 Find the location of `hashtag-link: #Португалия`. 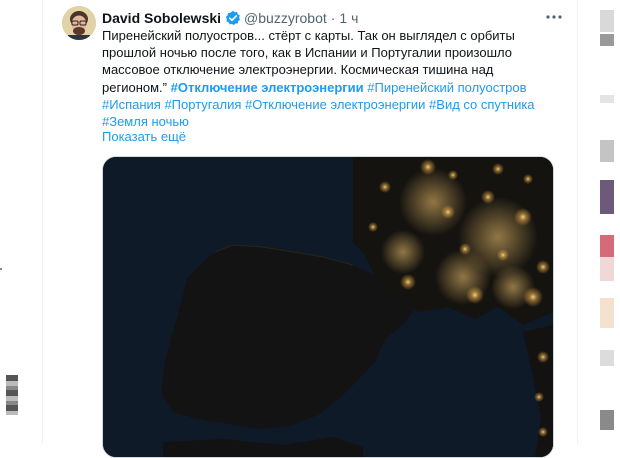

hashtag-link: #Португалия is located at coordinates (202, 104).